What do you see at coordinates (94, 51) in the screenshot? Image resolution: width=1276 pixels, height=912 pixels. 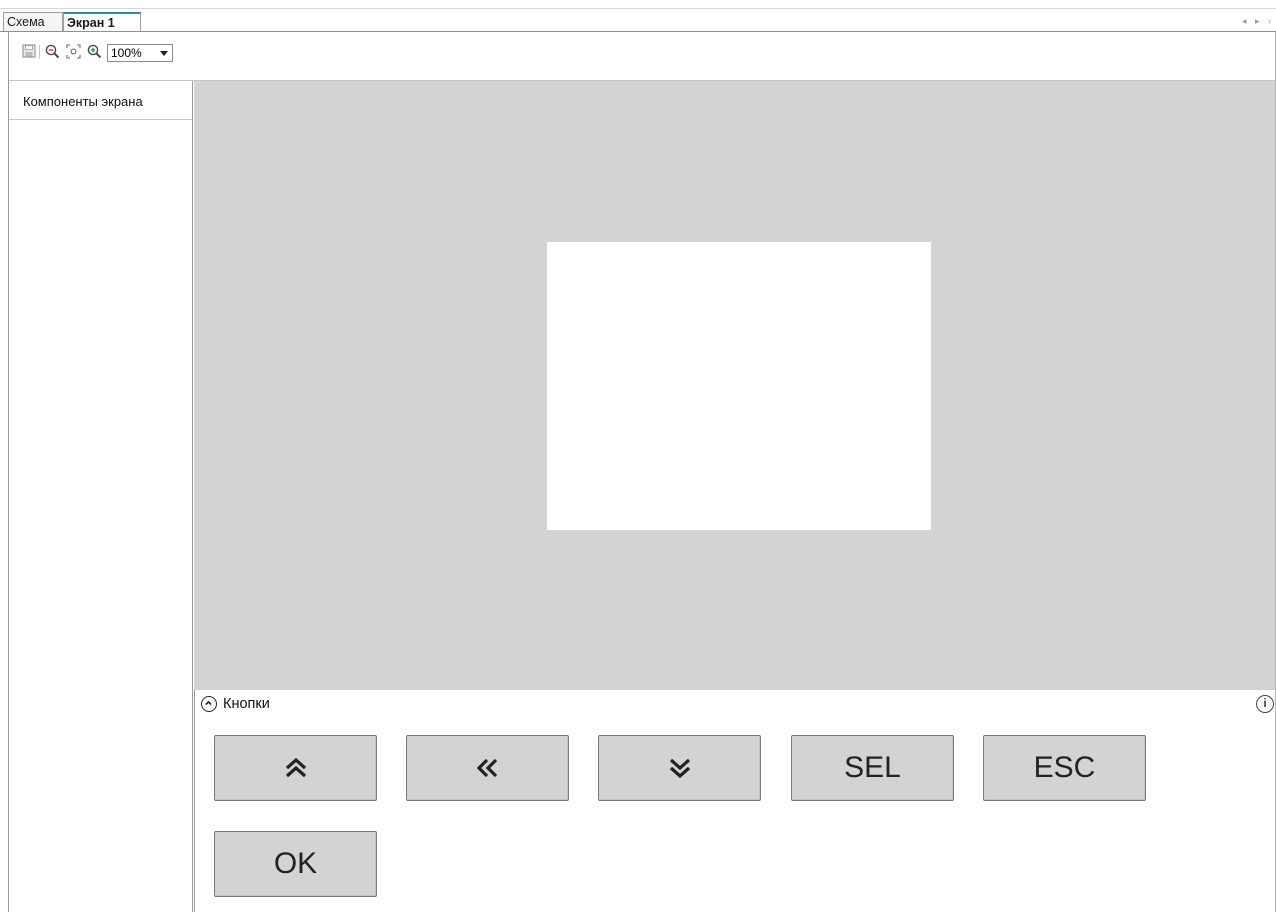 I see `zoom-in-icon` at bounding box center [94, 51].